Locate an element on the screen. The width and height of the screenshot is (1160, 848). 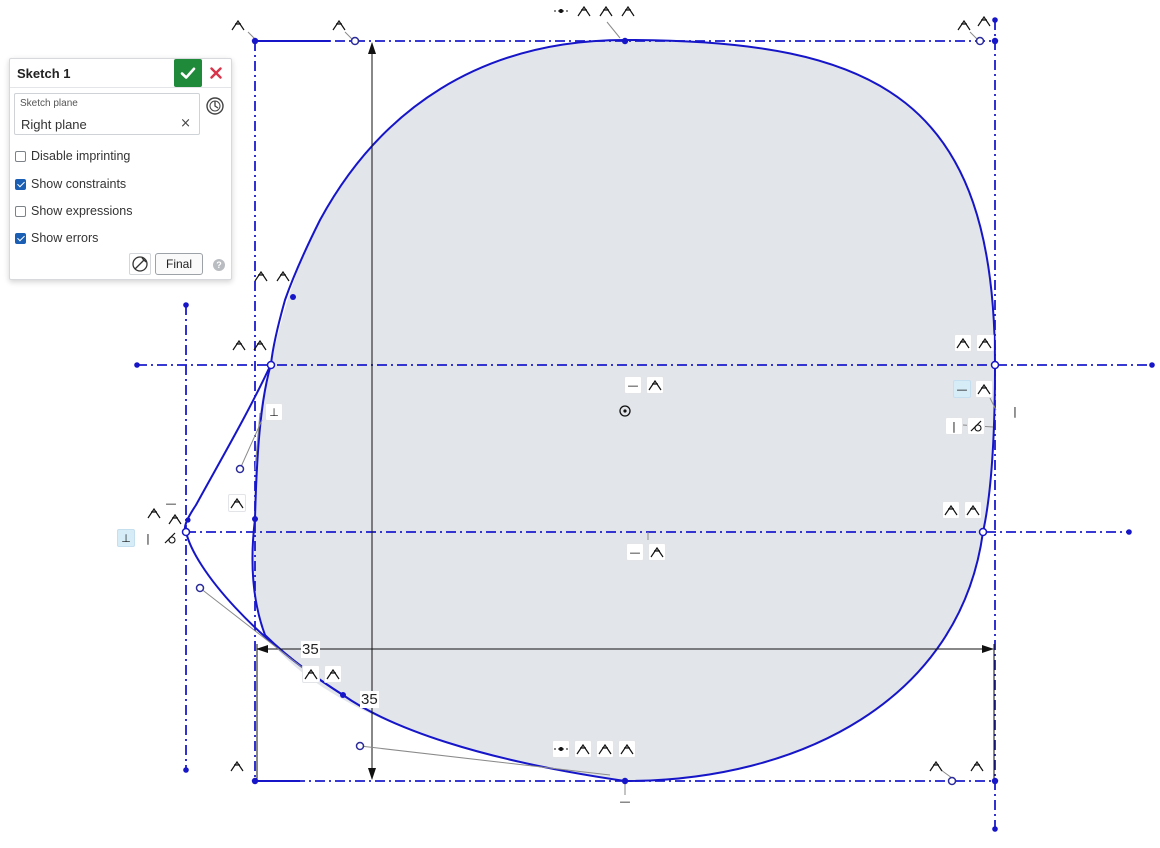
show-expressions-checkbox is located at coordinates (20, 211).